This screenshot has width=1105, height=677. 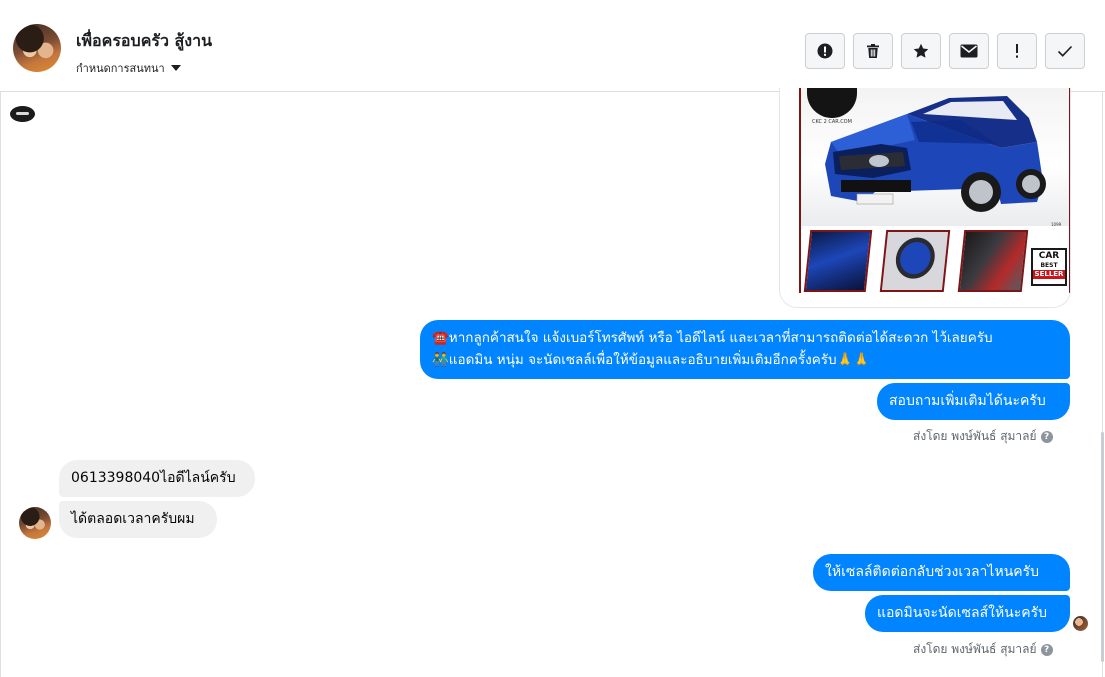 I want to click on report-button, so click(x=825, y=51).